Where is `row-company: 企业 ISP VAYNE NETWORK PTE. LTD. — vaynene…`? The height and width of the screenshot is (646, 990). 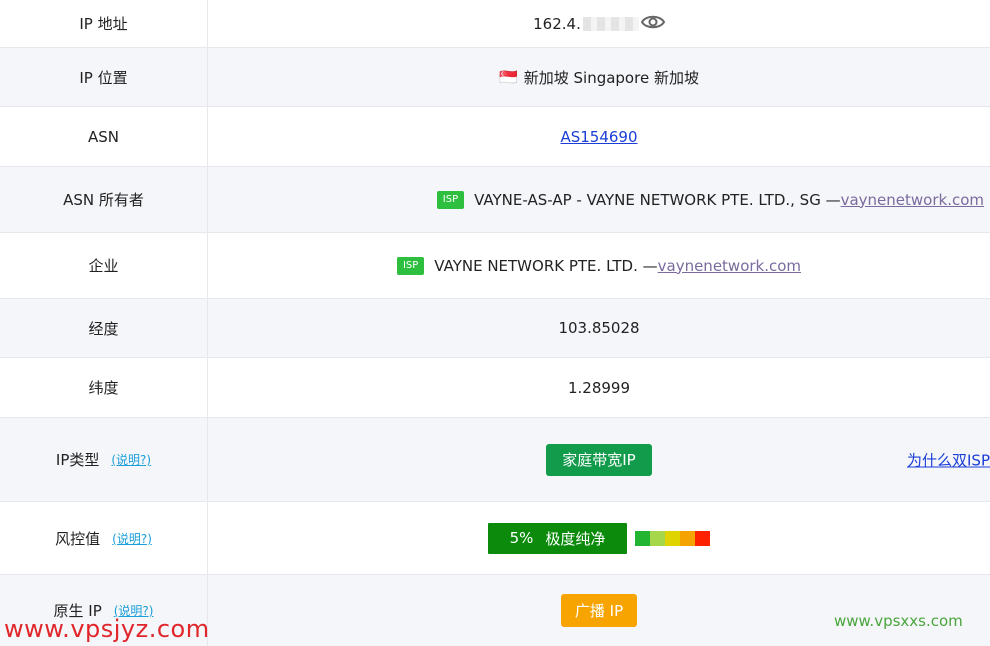
row-company: 企业 ISP VAYNE NETWORK PTE. LTD. — vaynene… is located at coordinates (495, 266).